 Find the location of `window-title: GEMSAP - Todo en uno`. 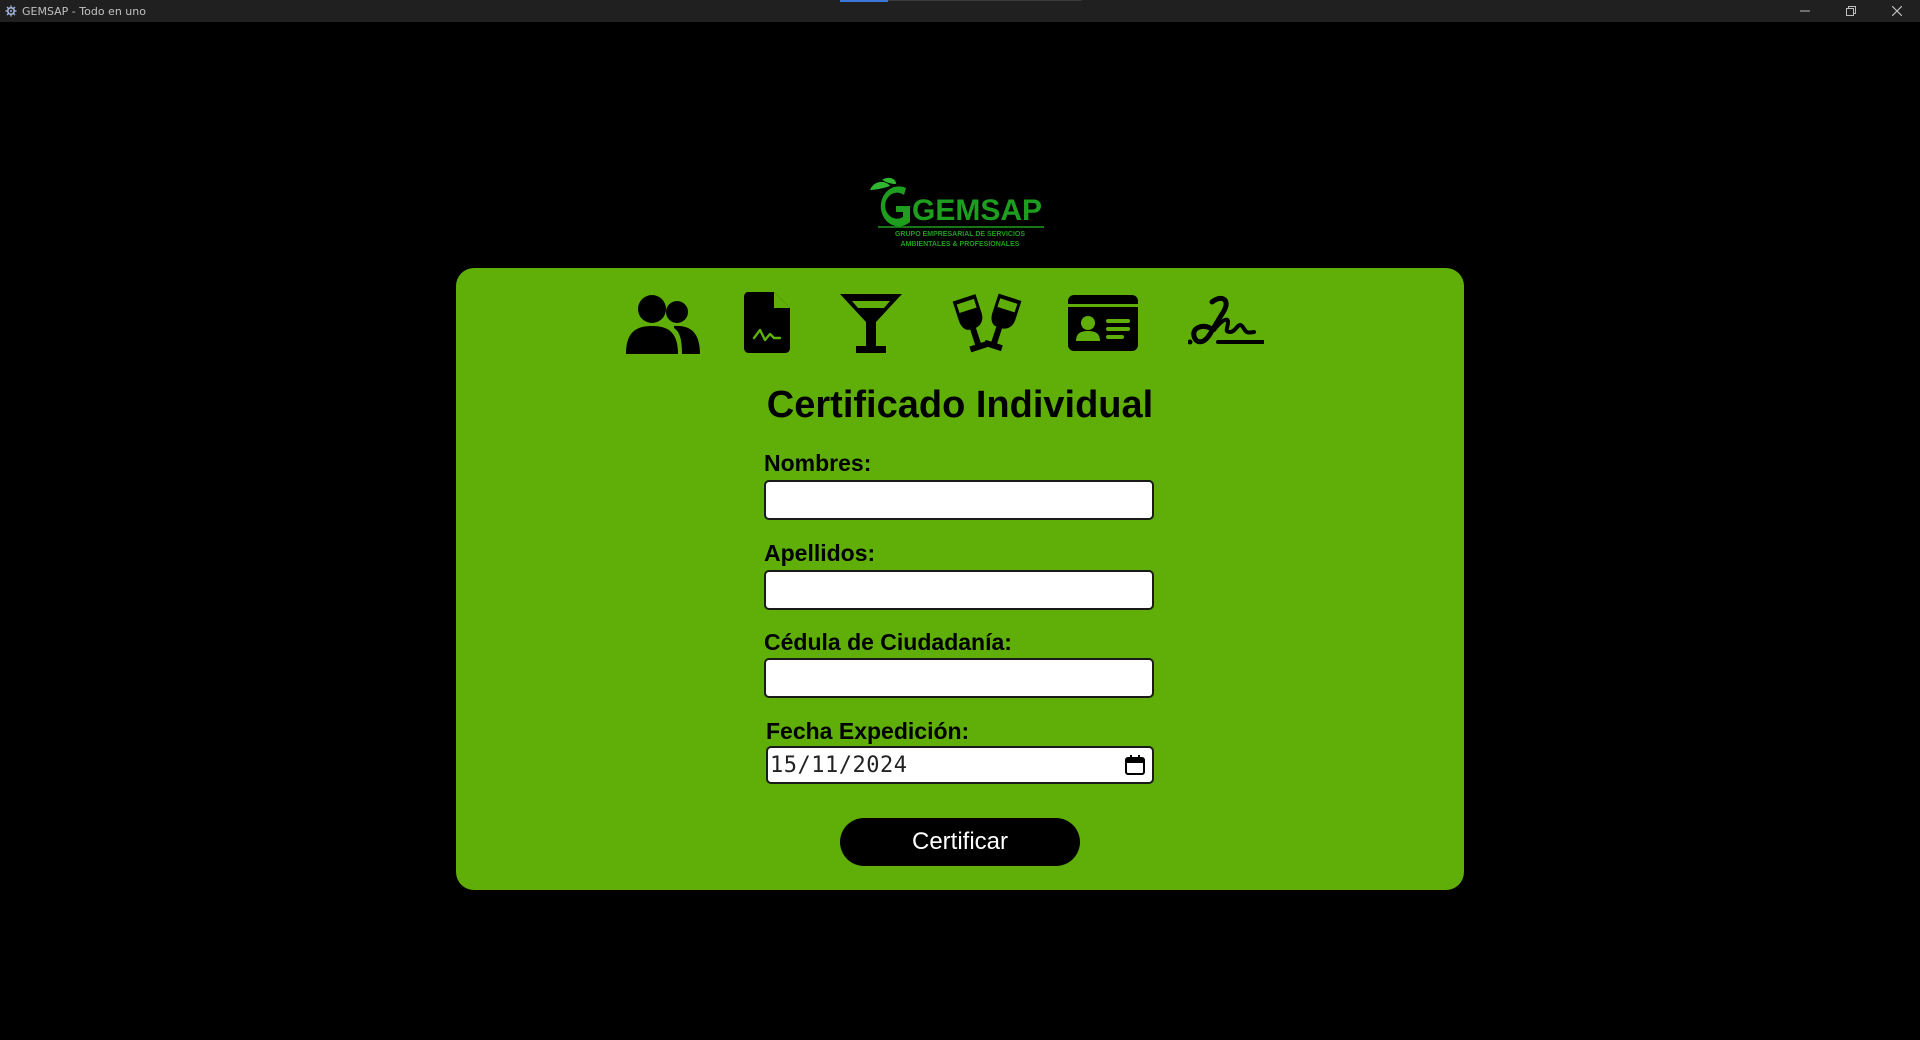

window-title: GEMSAP - Todo en uno is located at coordinates (84, 11).